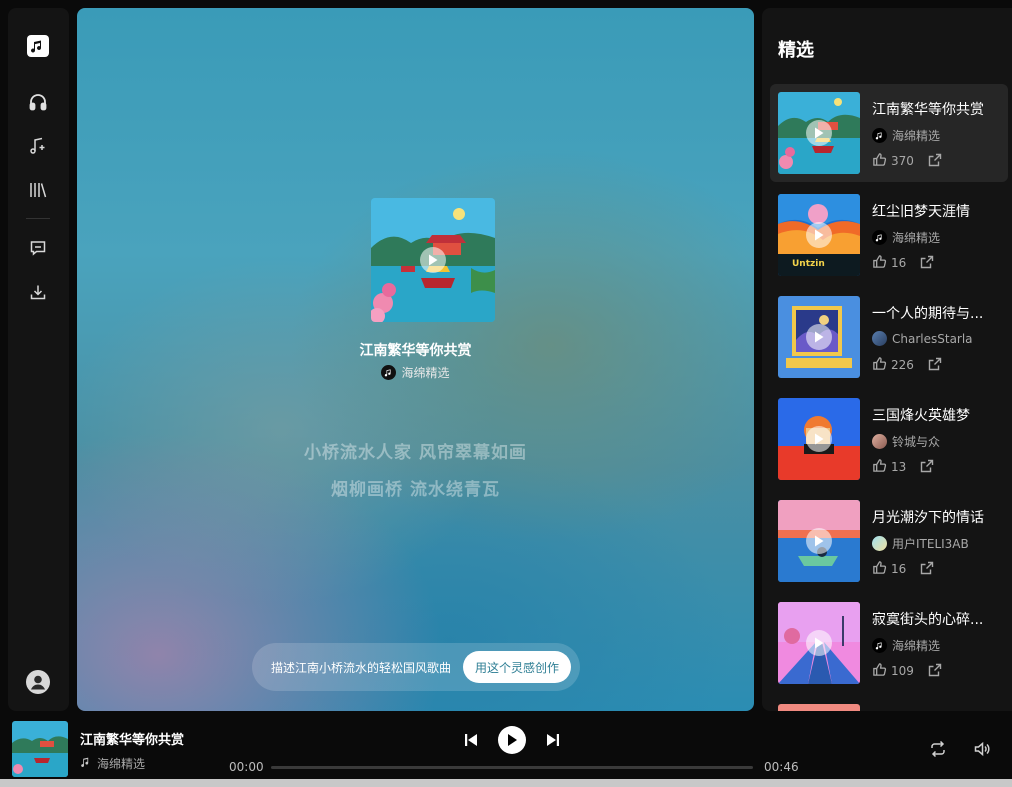 The image size is (1012, 787). What do you see at coordinates (38, 359) in the screenshot?
I see `left-sidebar` at bounding box center [38, 359].